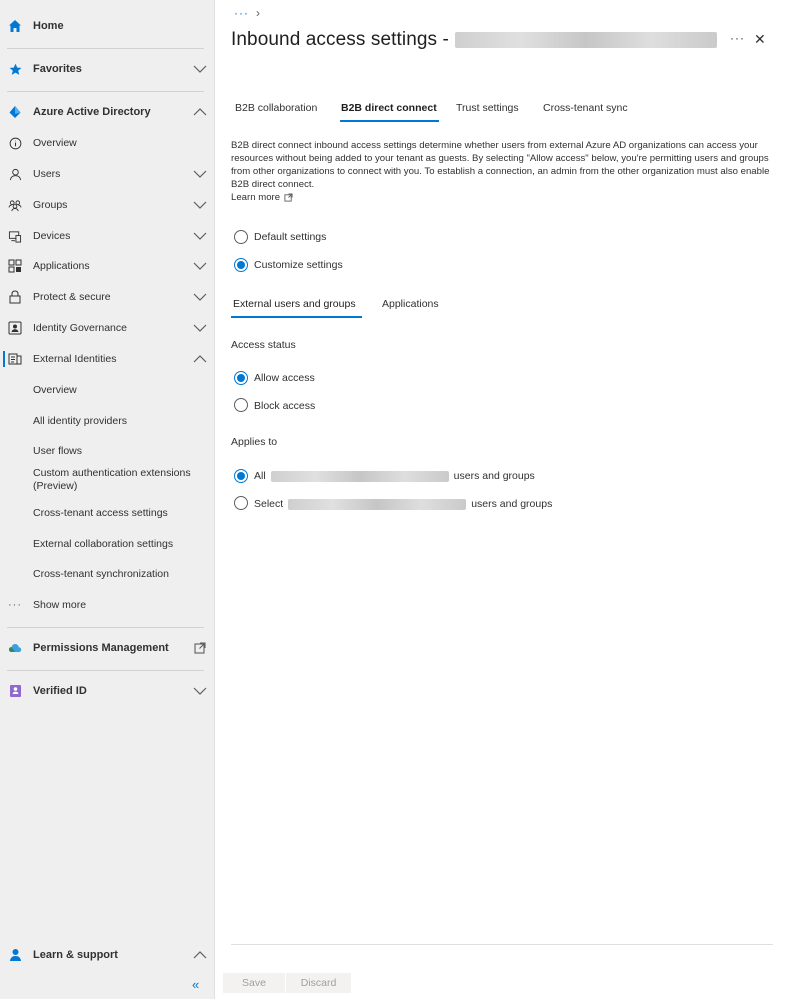 This screenshot has width=788, height=999. What do you see at coordinates (585, 108) in the screenshot?
I see `tab-cross-tenant-sync: Cross-tenant sync` at bounding box center [585, 108].